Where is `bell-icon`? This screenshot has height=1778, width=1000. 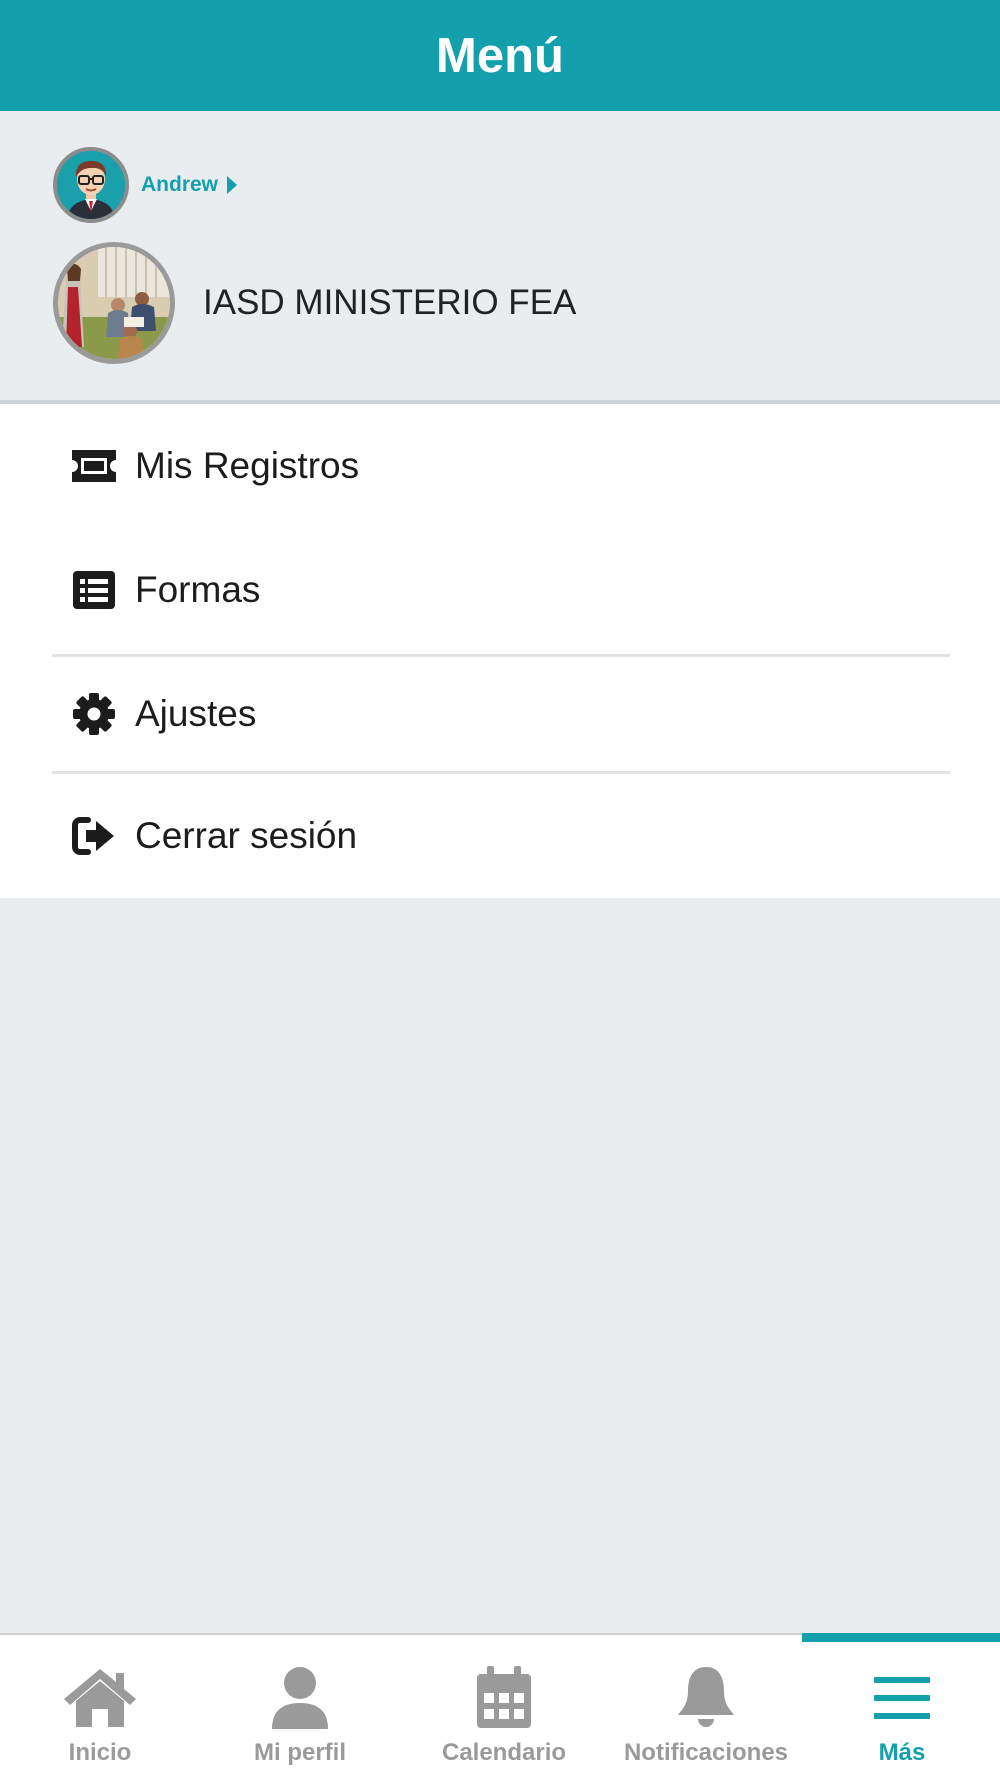
bell-icon is located at coordinates (706, 1698).